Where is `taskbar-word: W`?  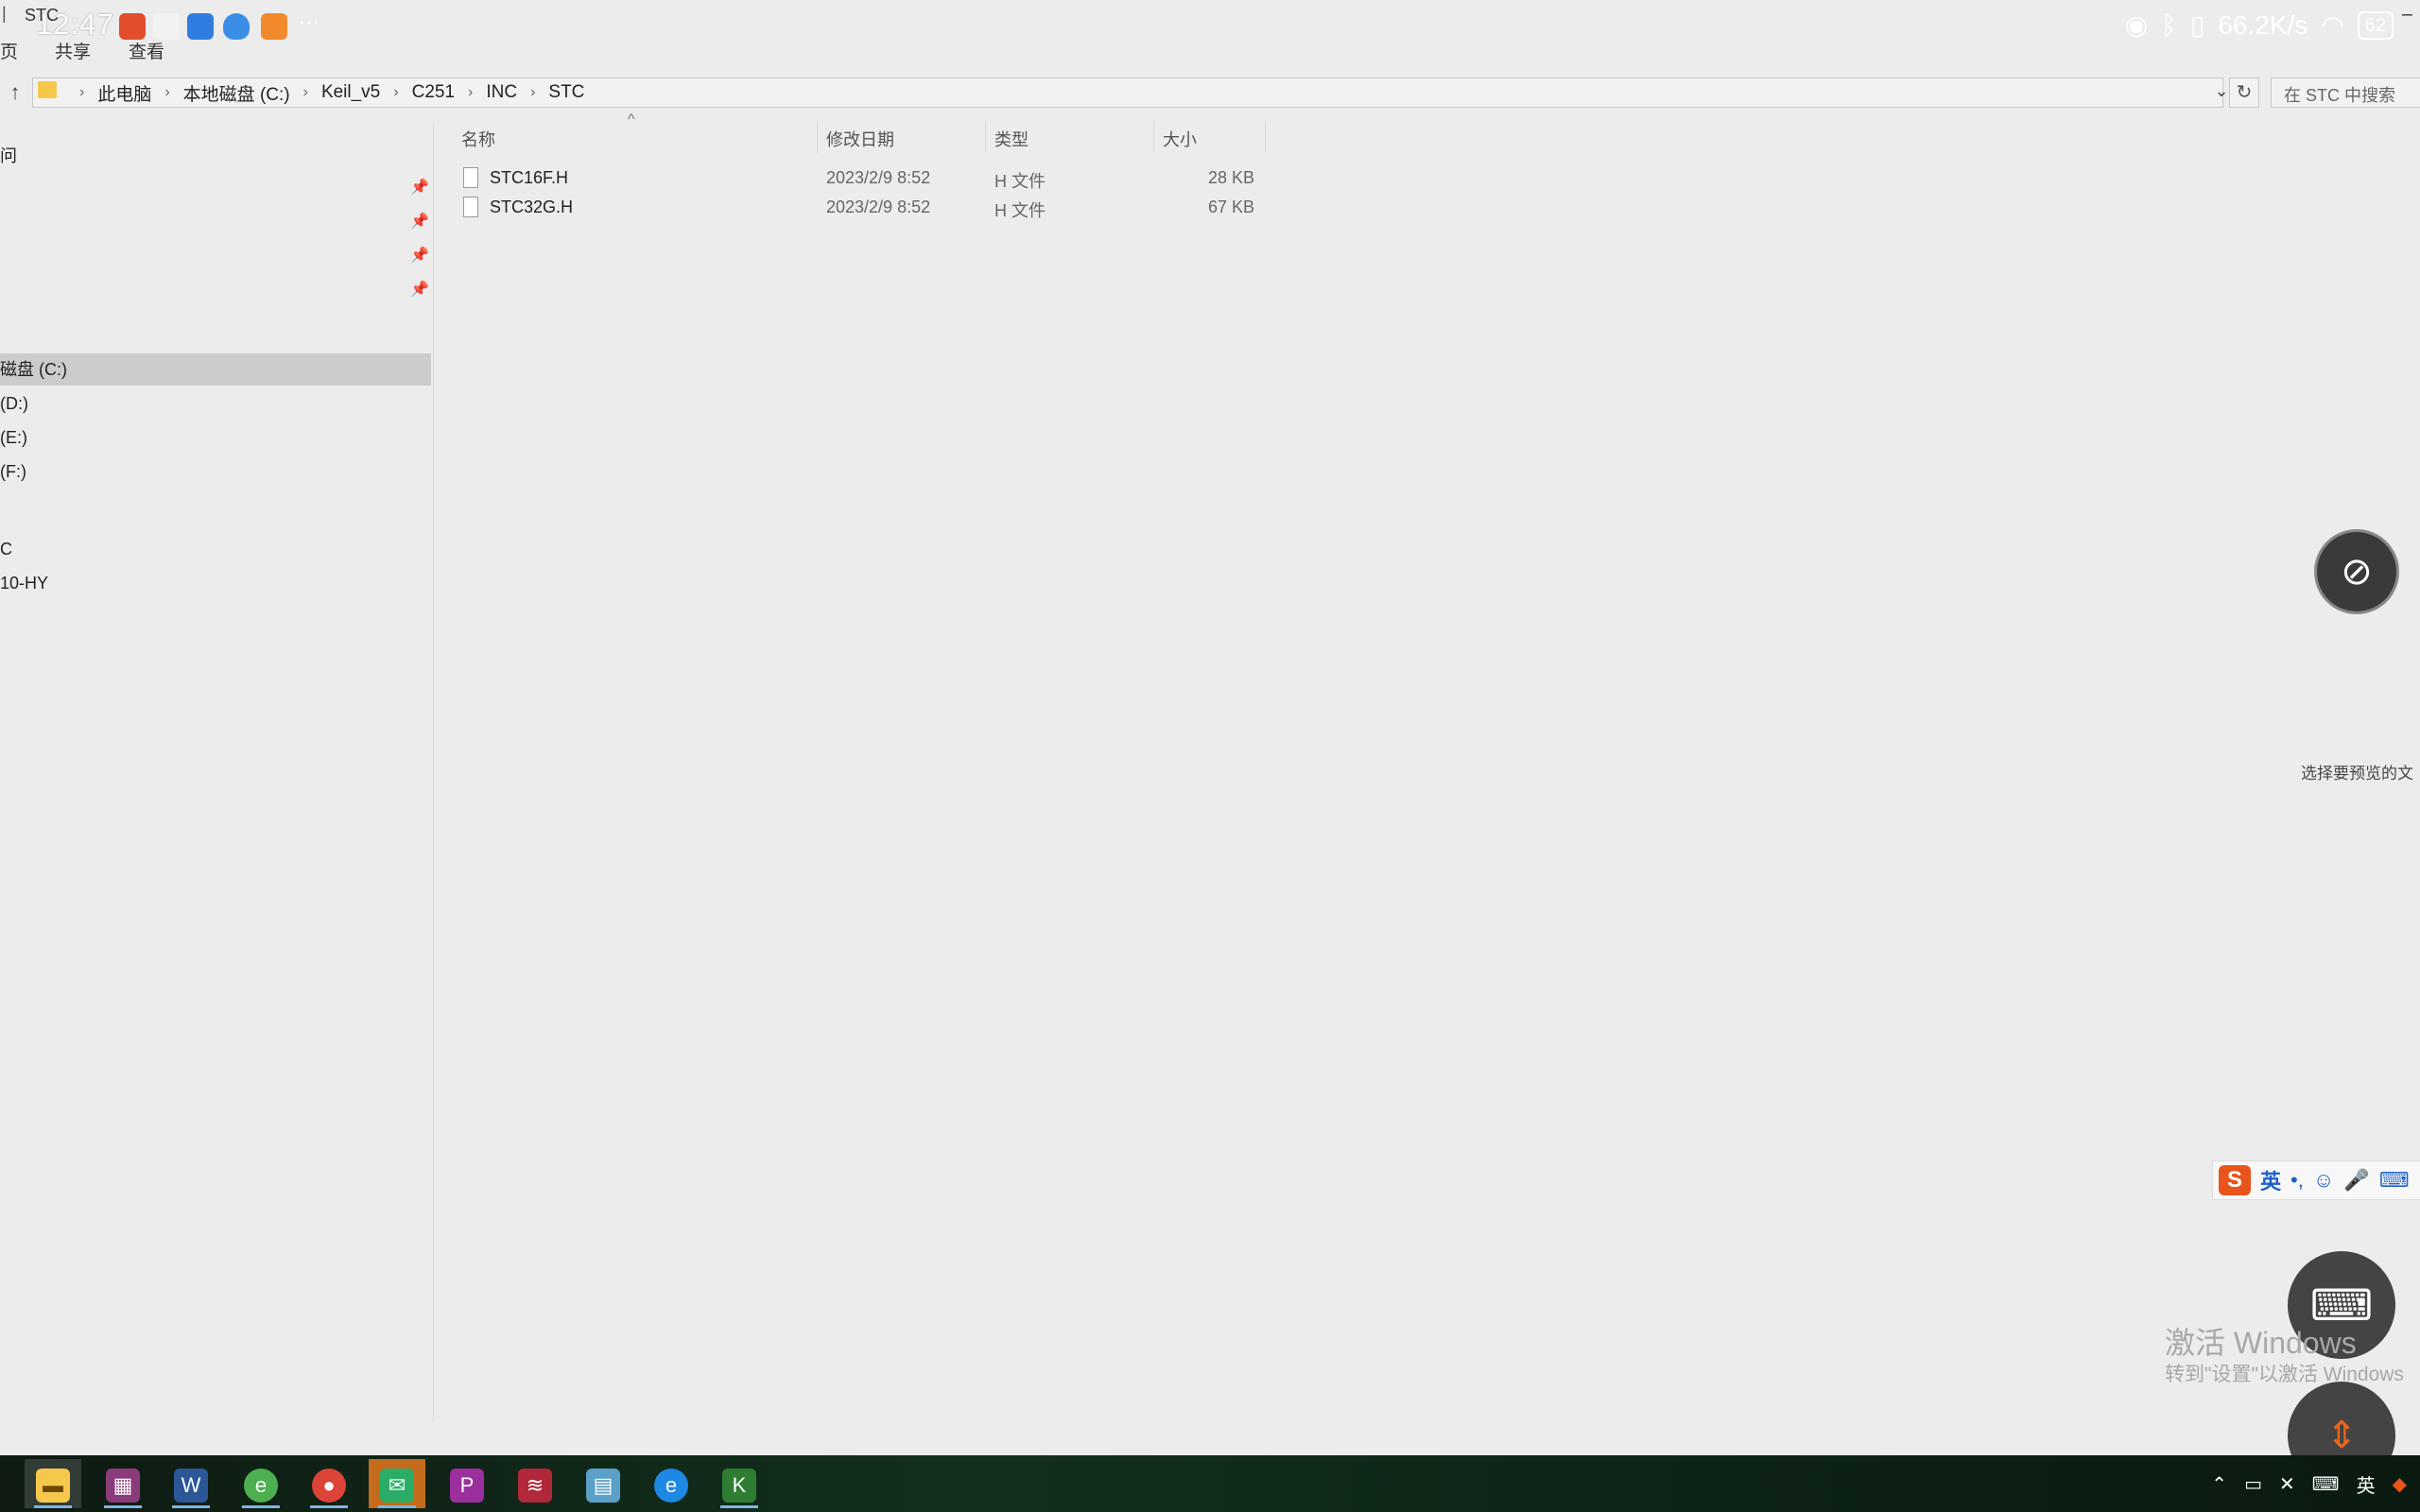
taskbar-word: W is located at coordinates (191, 1483).